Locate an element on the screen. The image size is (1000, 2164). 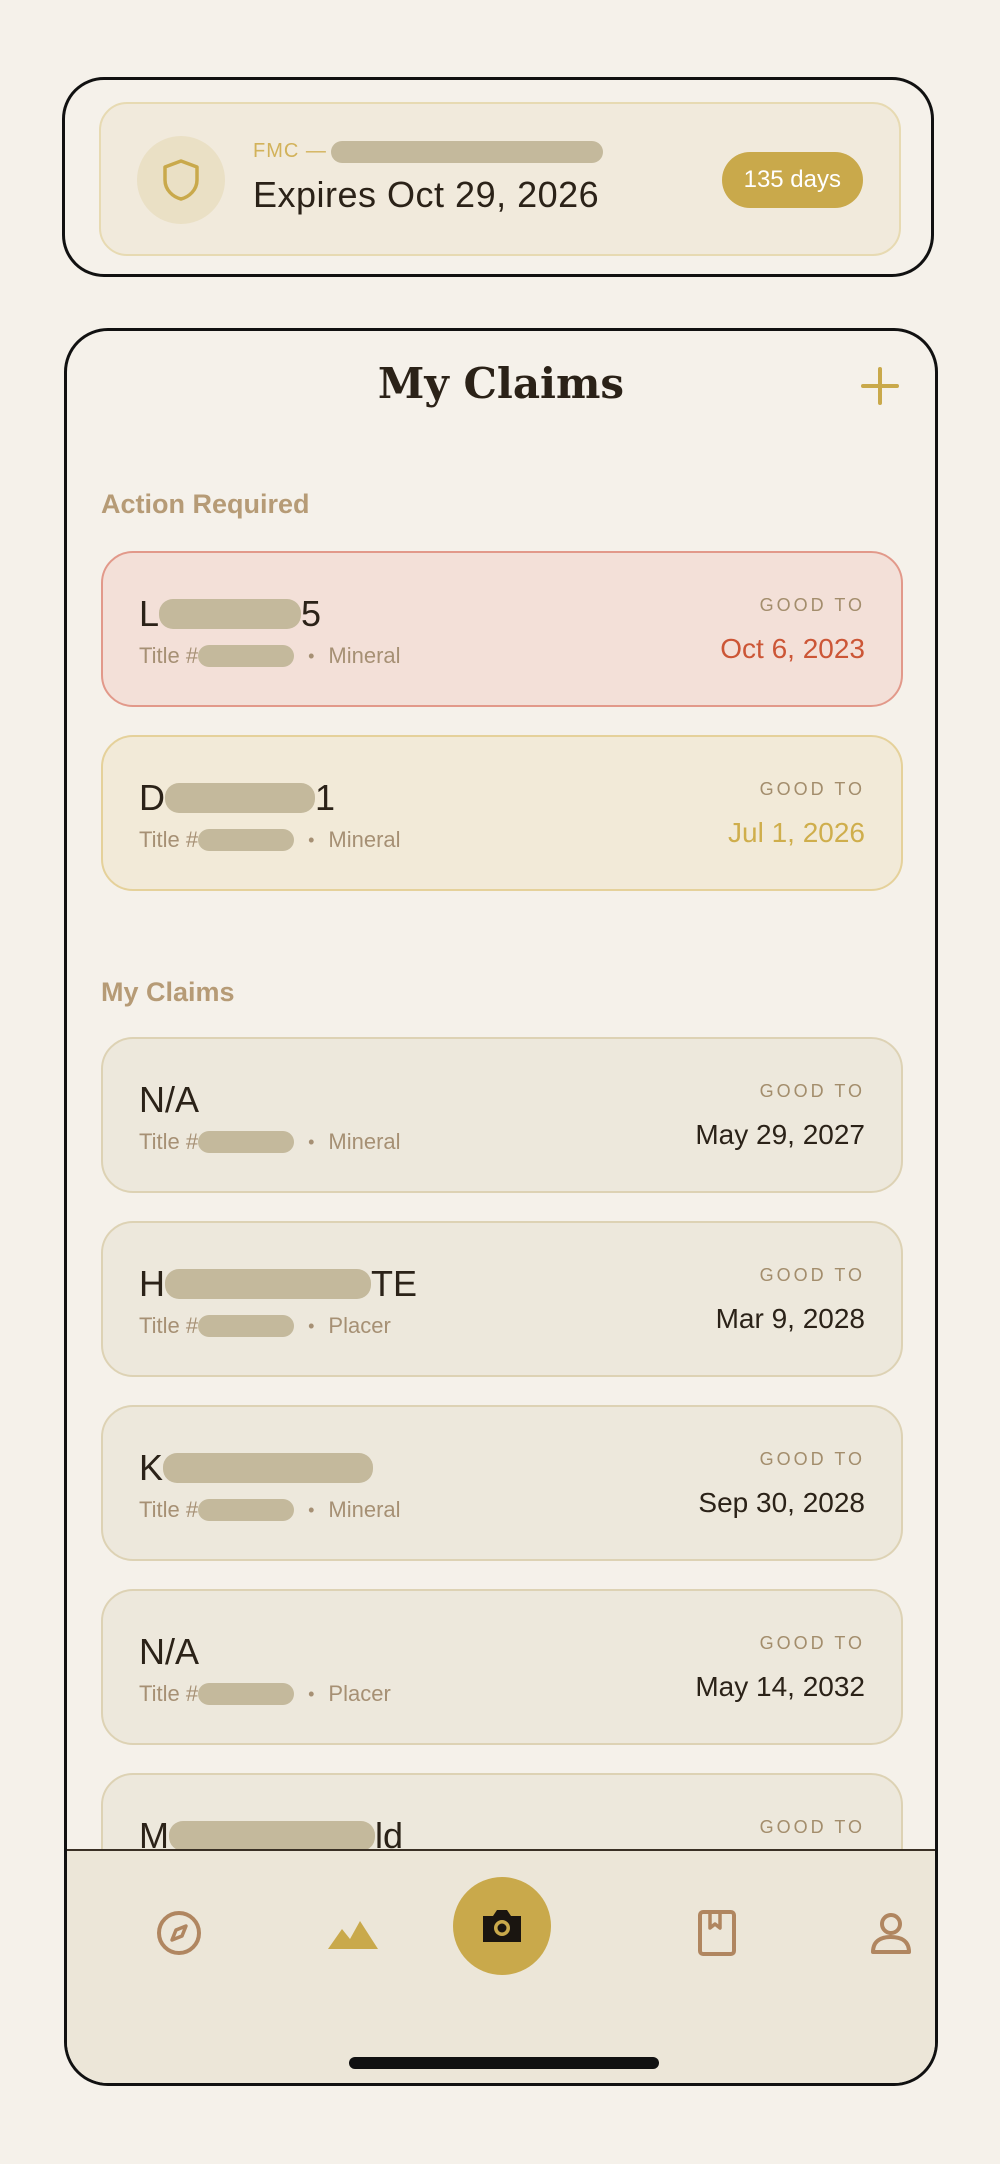
profile-icon is located at coordinates (891, 1933).